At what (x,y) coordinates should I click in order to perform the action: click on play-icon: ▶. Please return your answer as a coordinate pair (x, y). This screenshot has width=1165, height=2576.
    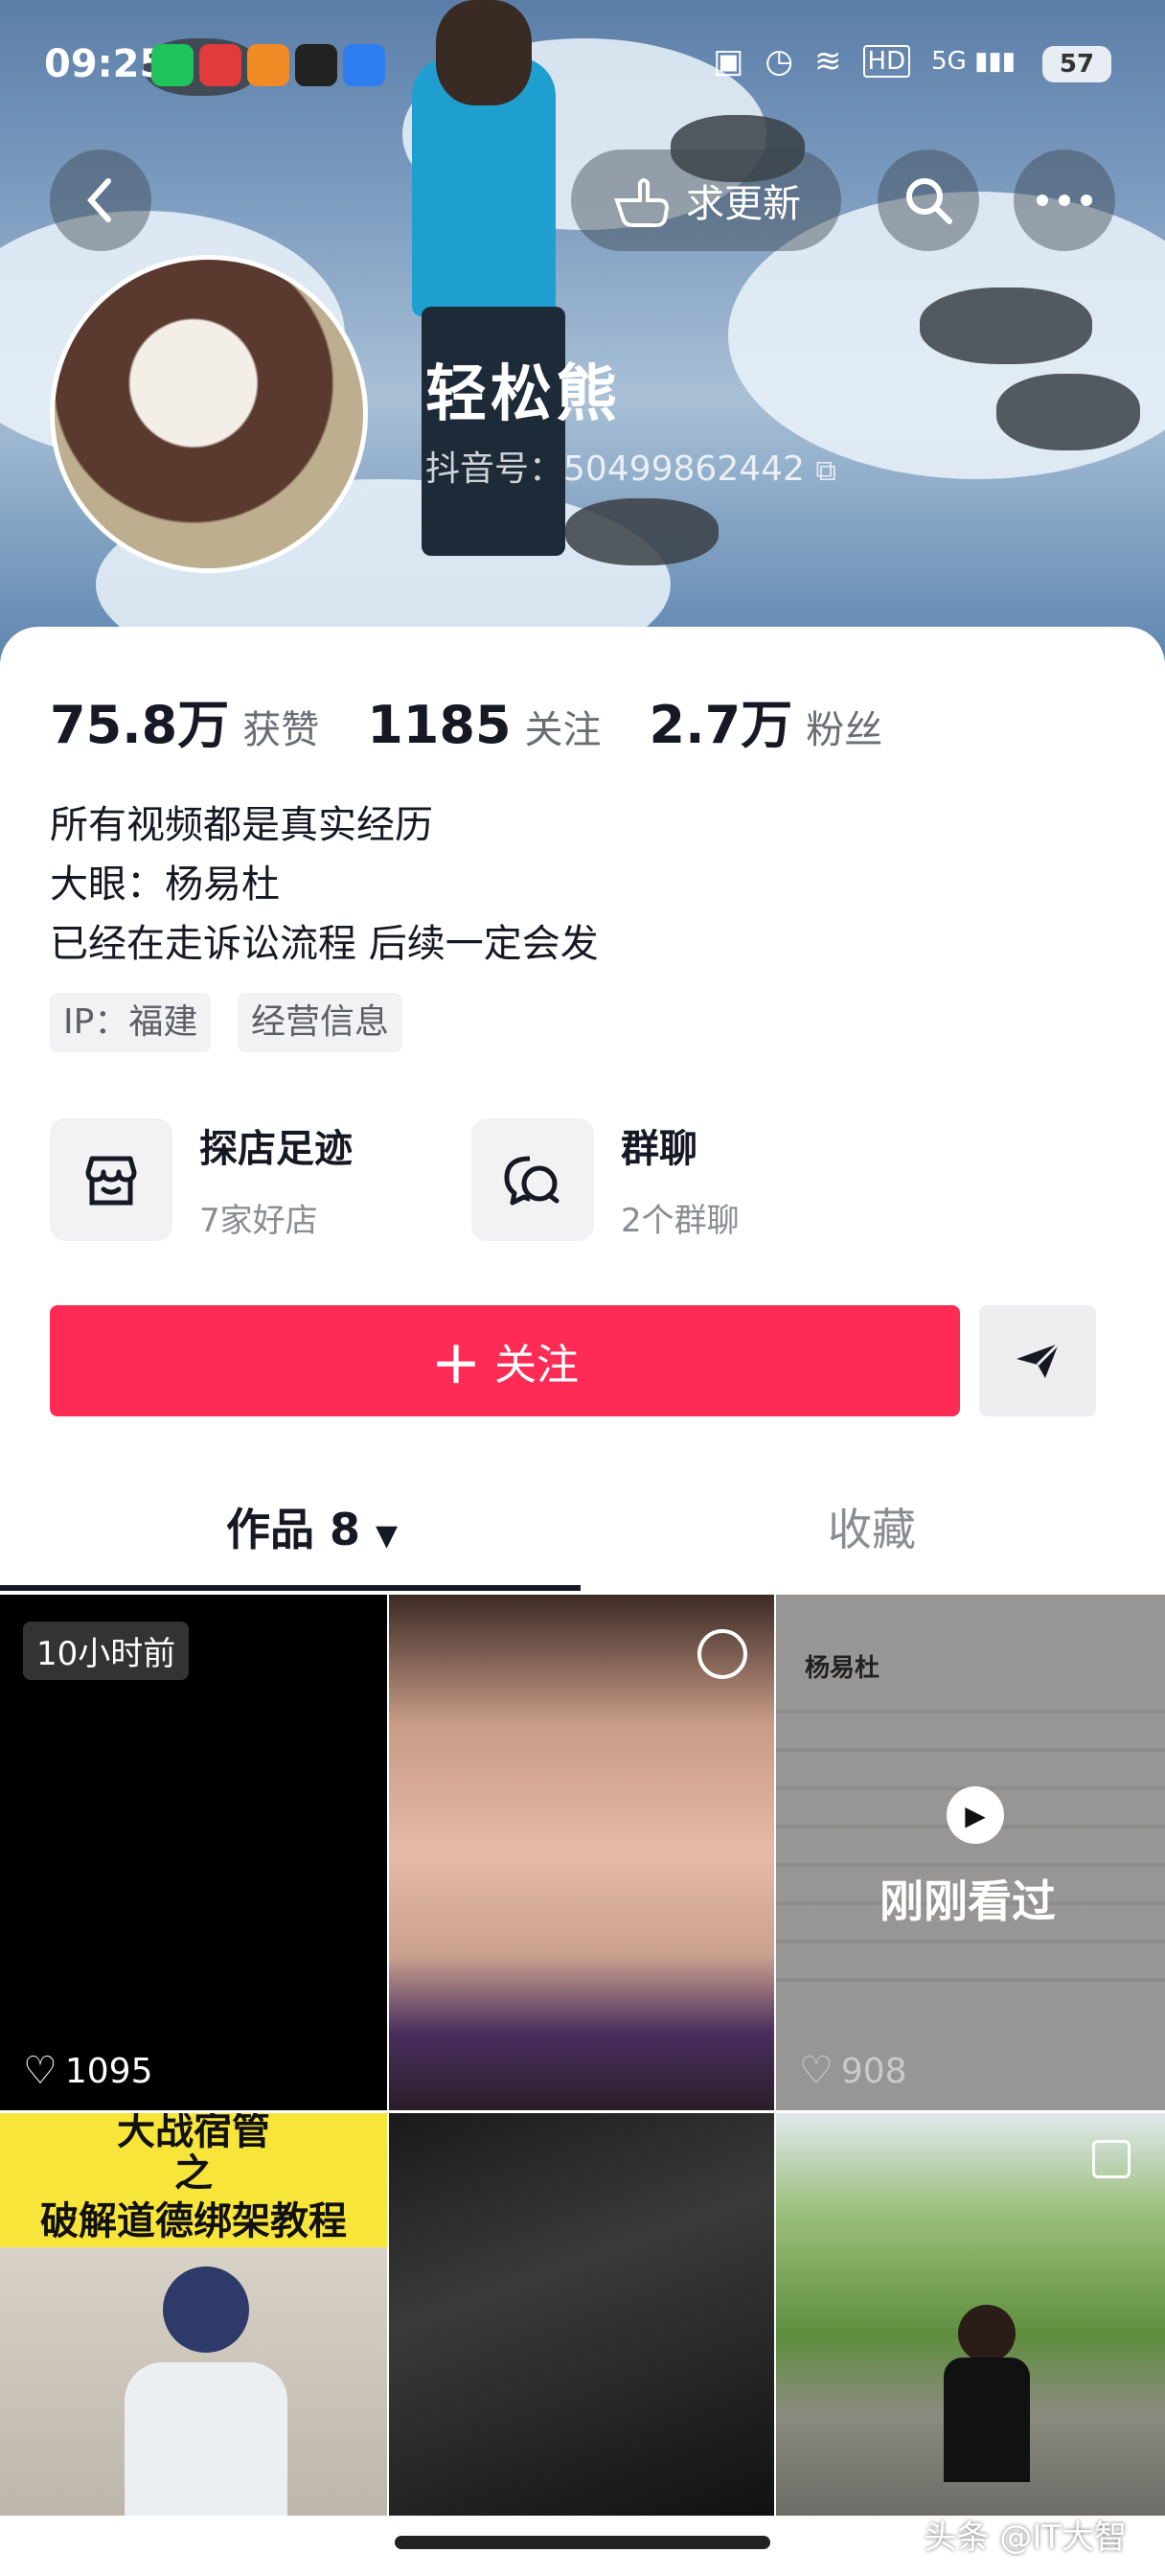
    Looking at the image, I should click on (975, 1815).